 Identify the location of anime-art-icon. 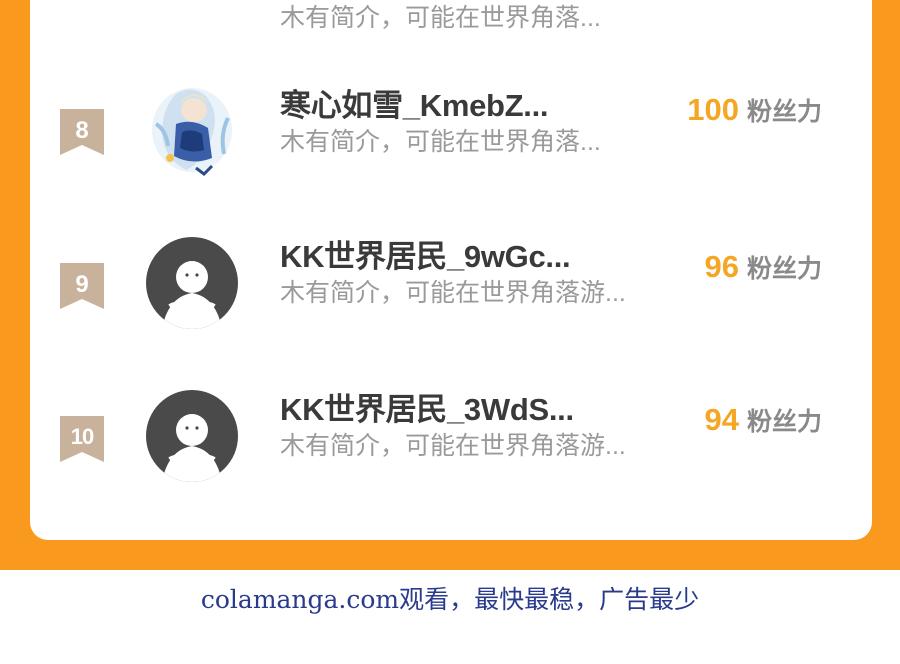
(192, 132).